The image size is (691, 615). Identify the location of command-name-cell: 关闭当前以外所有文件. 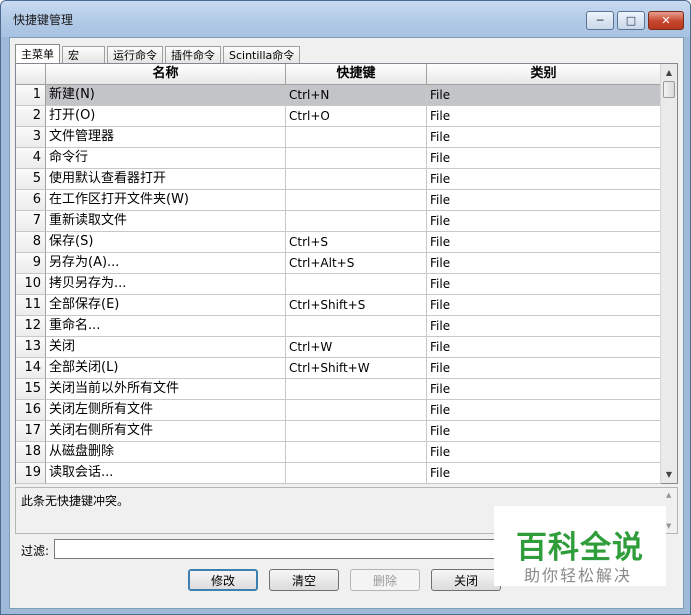
(166, 389).